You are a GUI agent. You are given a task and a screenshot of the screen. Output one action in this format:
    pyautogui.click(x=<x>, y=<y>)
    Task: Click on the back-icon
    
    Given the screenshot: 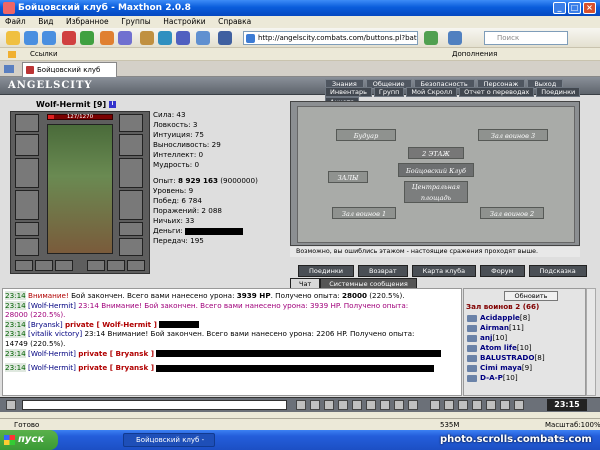 What is the action you would take?
    pyautogui.click(x=31, y=38)
    